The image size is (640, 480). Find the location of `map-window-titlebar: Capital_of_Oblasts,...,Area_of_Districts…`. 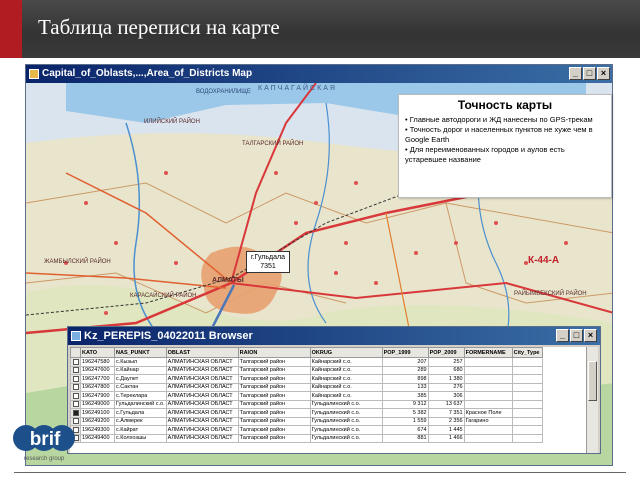

map-window-titlebar: Capital_of_Oblasts,...,Area_of_Districts… is located at coordinates (319, 74).